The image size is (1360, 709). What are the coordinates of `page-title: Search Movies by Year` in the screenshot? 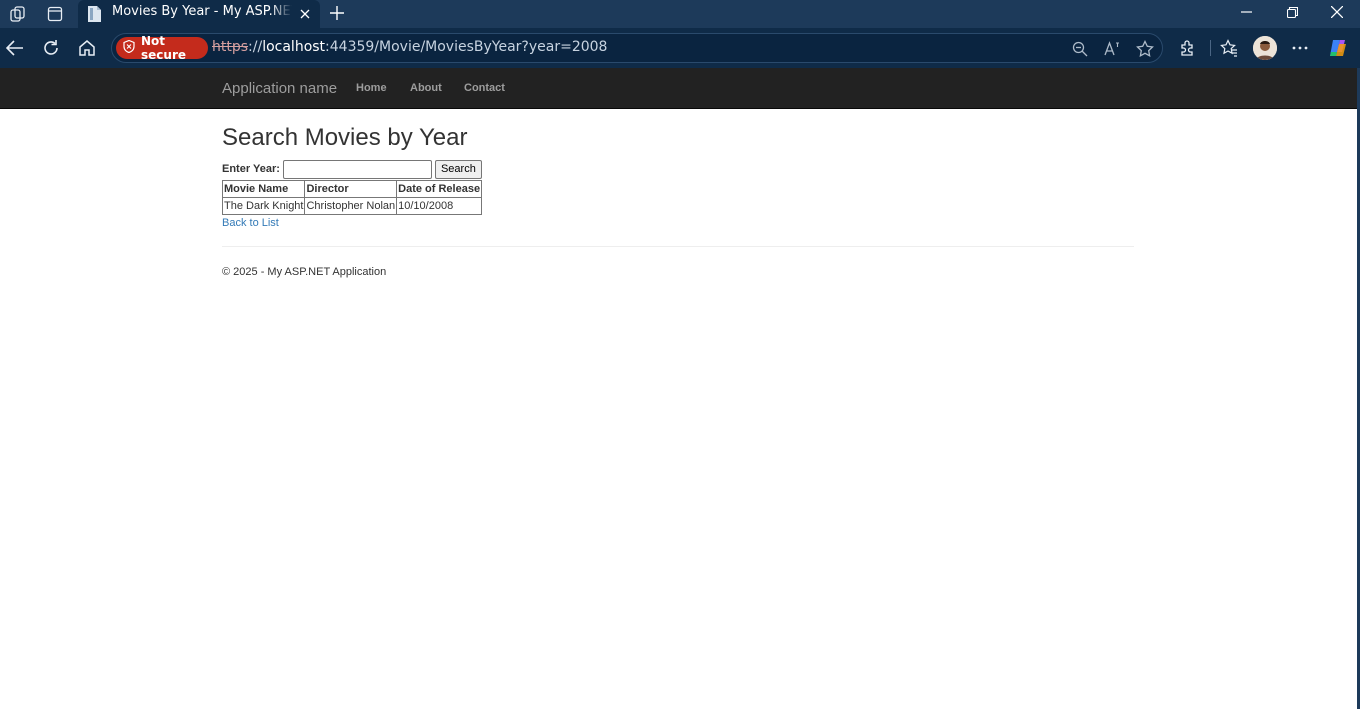 It's located at (345, 137).